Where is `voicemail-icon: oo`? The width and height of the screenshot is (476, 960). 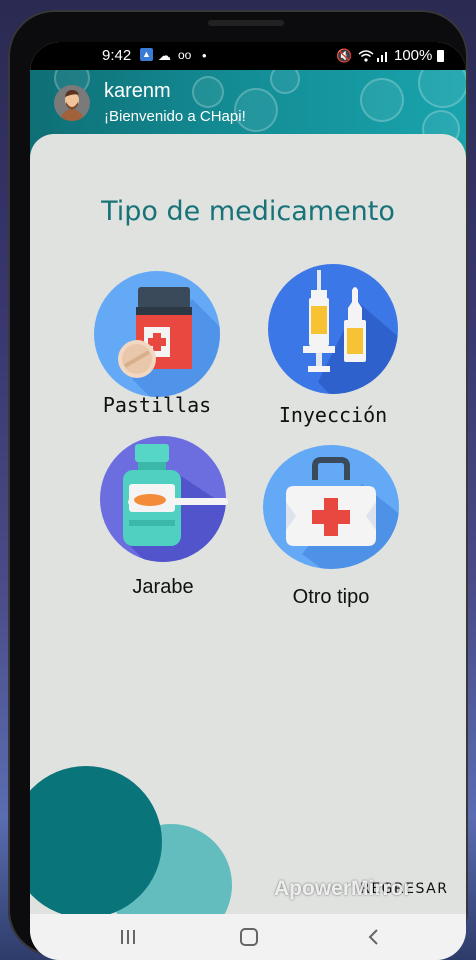 voicemail-icon: oo is located at coordinates (185, 55).